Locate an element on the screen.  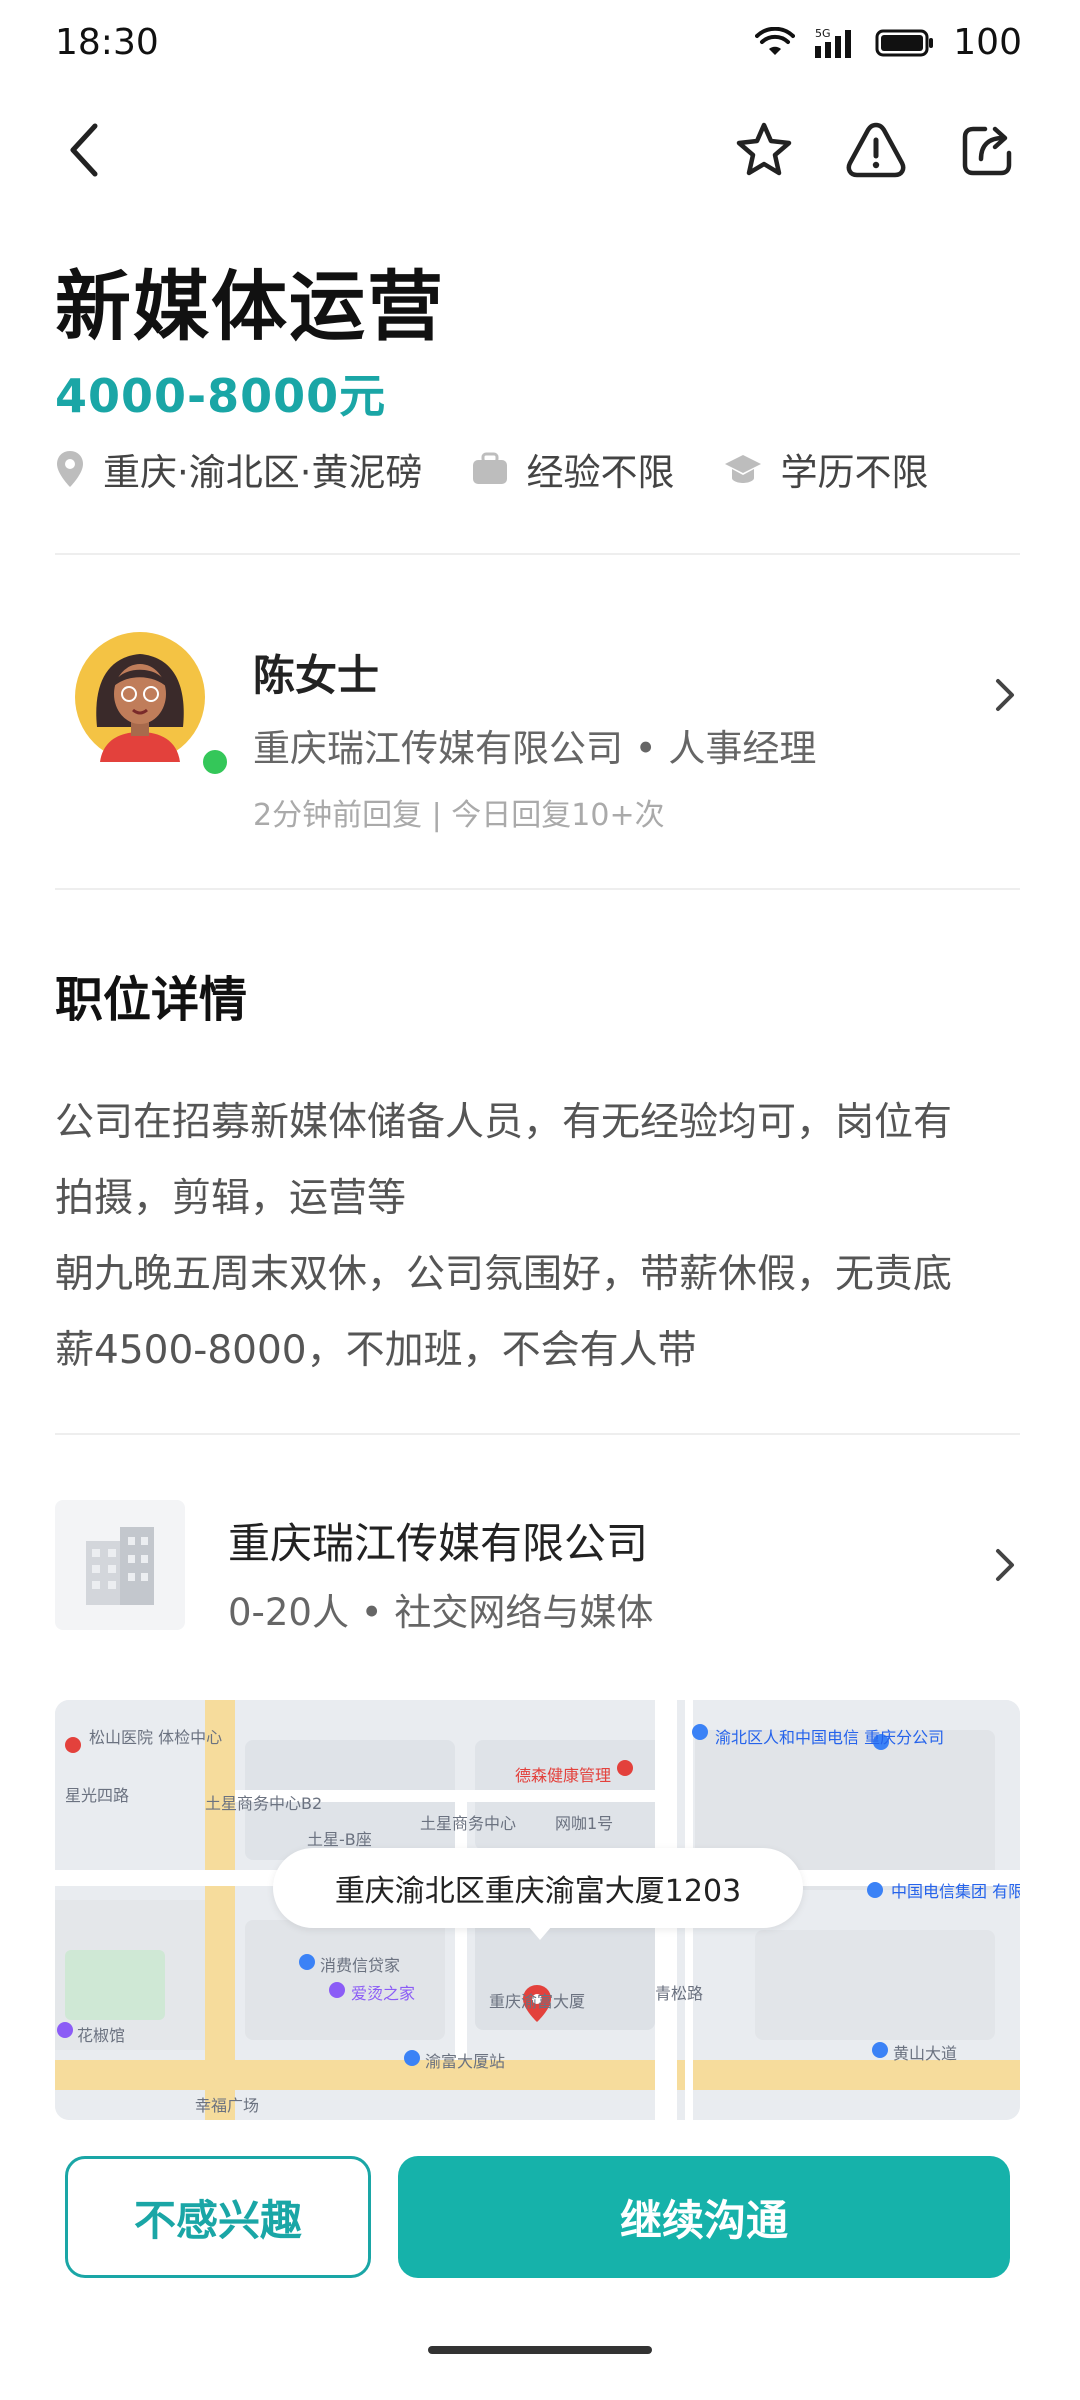
map-street-label: 青松路 is located at coordinates (679, 1993).